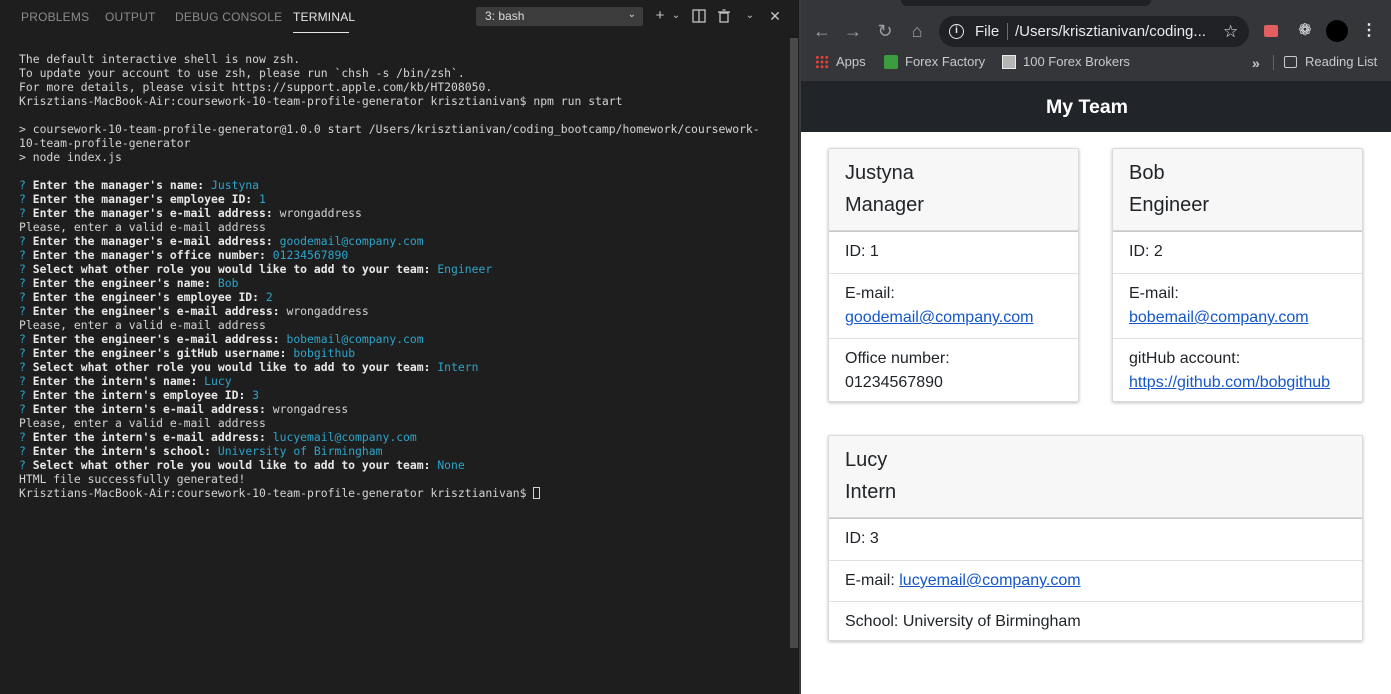 The image size is (1391, 694). I want to click on close-icon: ✕, so click(775, 16).